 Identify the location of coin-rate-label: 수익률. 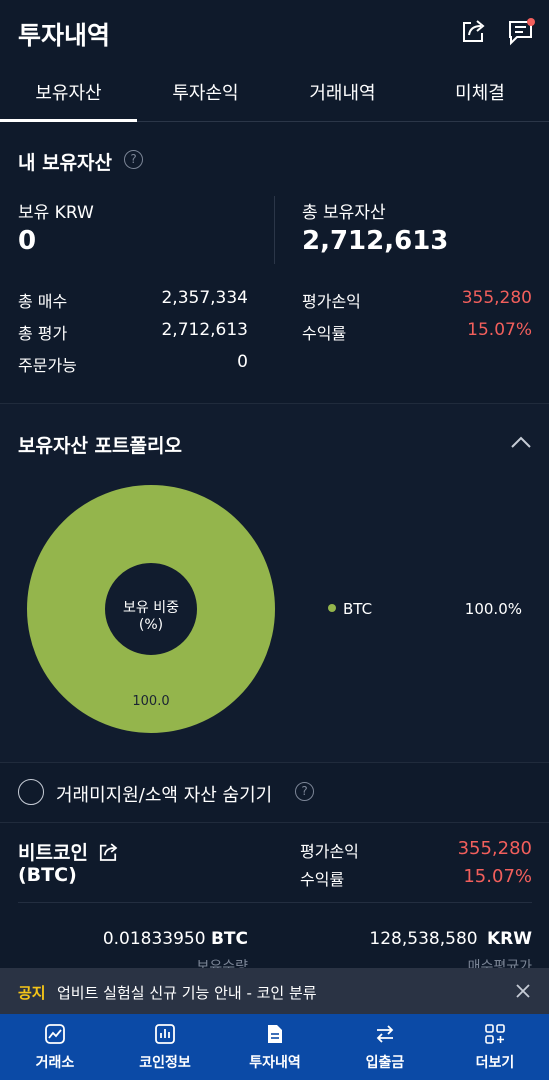
(322, 879).